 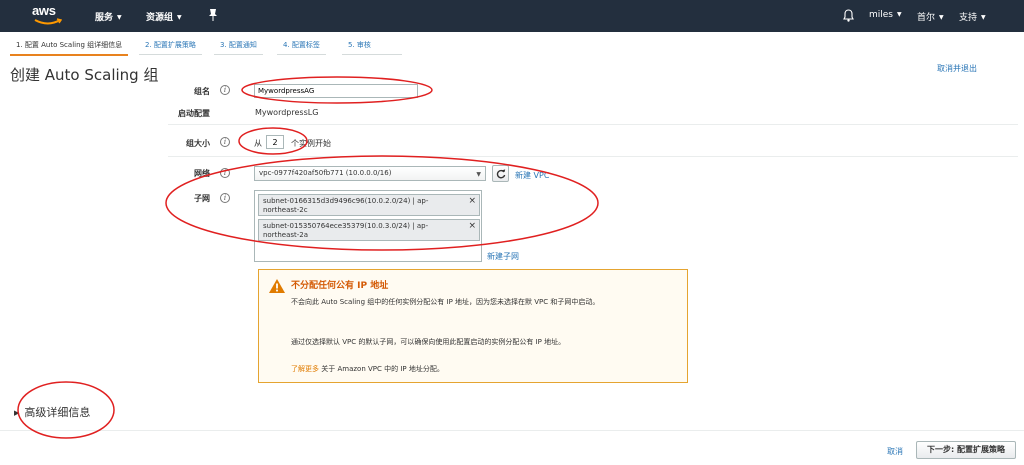 What do you see at coordinates (957, 68) in the screenshot?
I see `cancel-and-exit-link: 取消并退出` at bounding box center [957, 68].